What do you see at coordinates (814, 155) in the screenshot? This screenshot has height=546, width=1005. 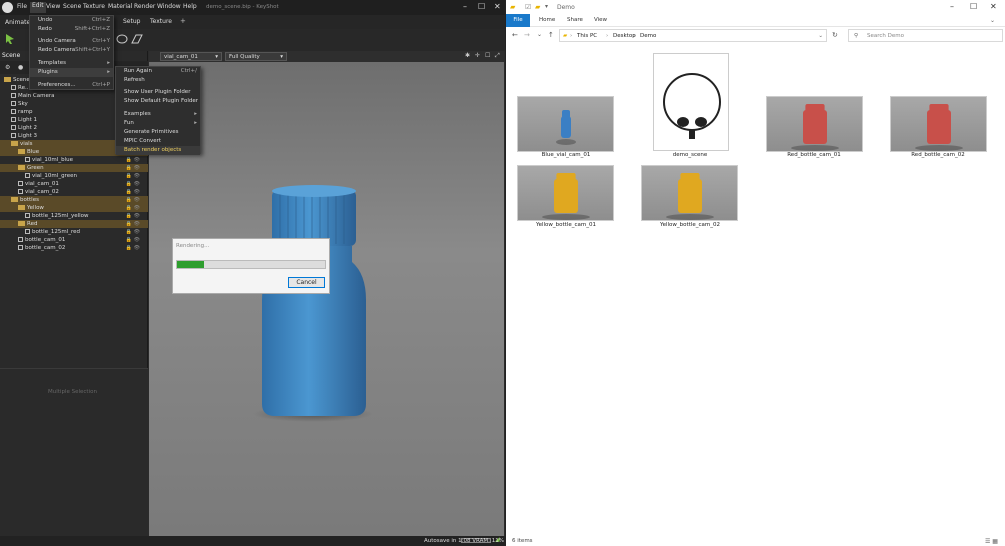 I see `file-name: Red_bottle_cam_01` at bounding box center [814, 155].